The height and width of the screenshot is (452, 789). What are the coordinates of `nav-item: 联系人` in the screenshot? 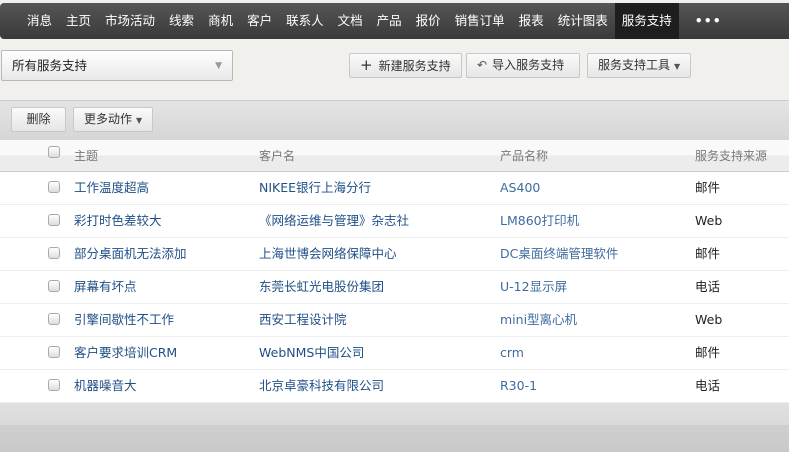 It's located at (305, 21).